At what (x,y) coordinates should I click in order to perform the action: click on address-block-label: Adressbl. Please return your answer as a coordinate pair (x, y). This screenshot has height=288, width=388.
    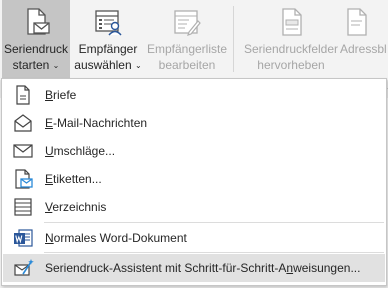
    Looking at the image, I should click on (363, 49).